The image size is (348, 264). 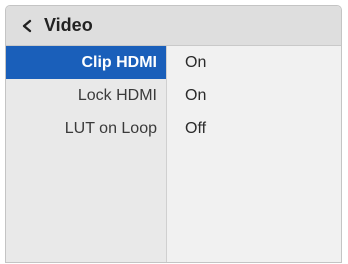 What do you see at coordinates (86, 128) in the screenshot?
I see `setting-item-lut-on-loop: LUT on Loop` at bounding box center [86, 128].